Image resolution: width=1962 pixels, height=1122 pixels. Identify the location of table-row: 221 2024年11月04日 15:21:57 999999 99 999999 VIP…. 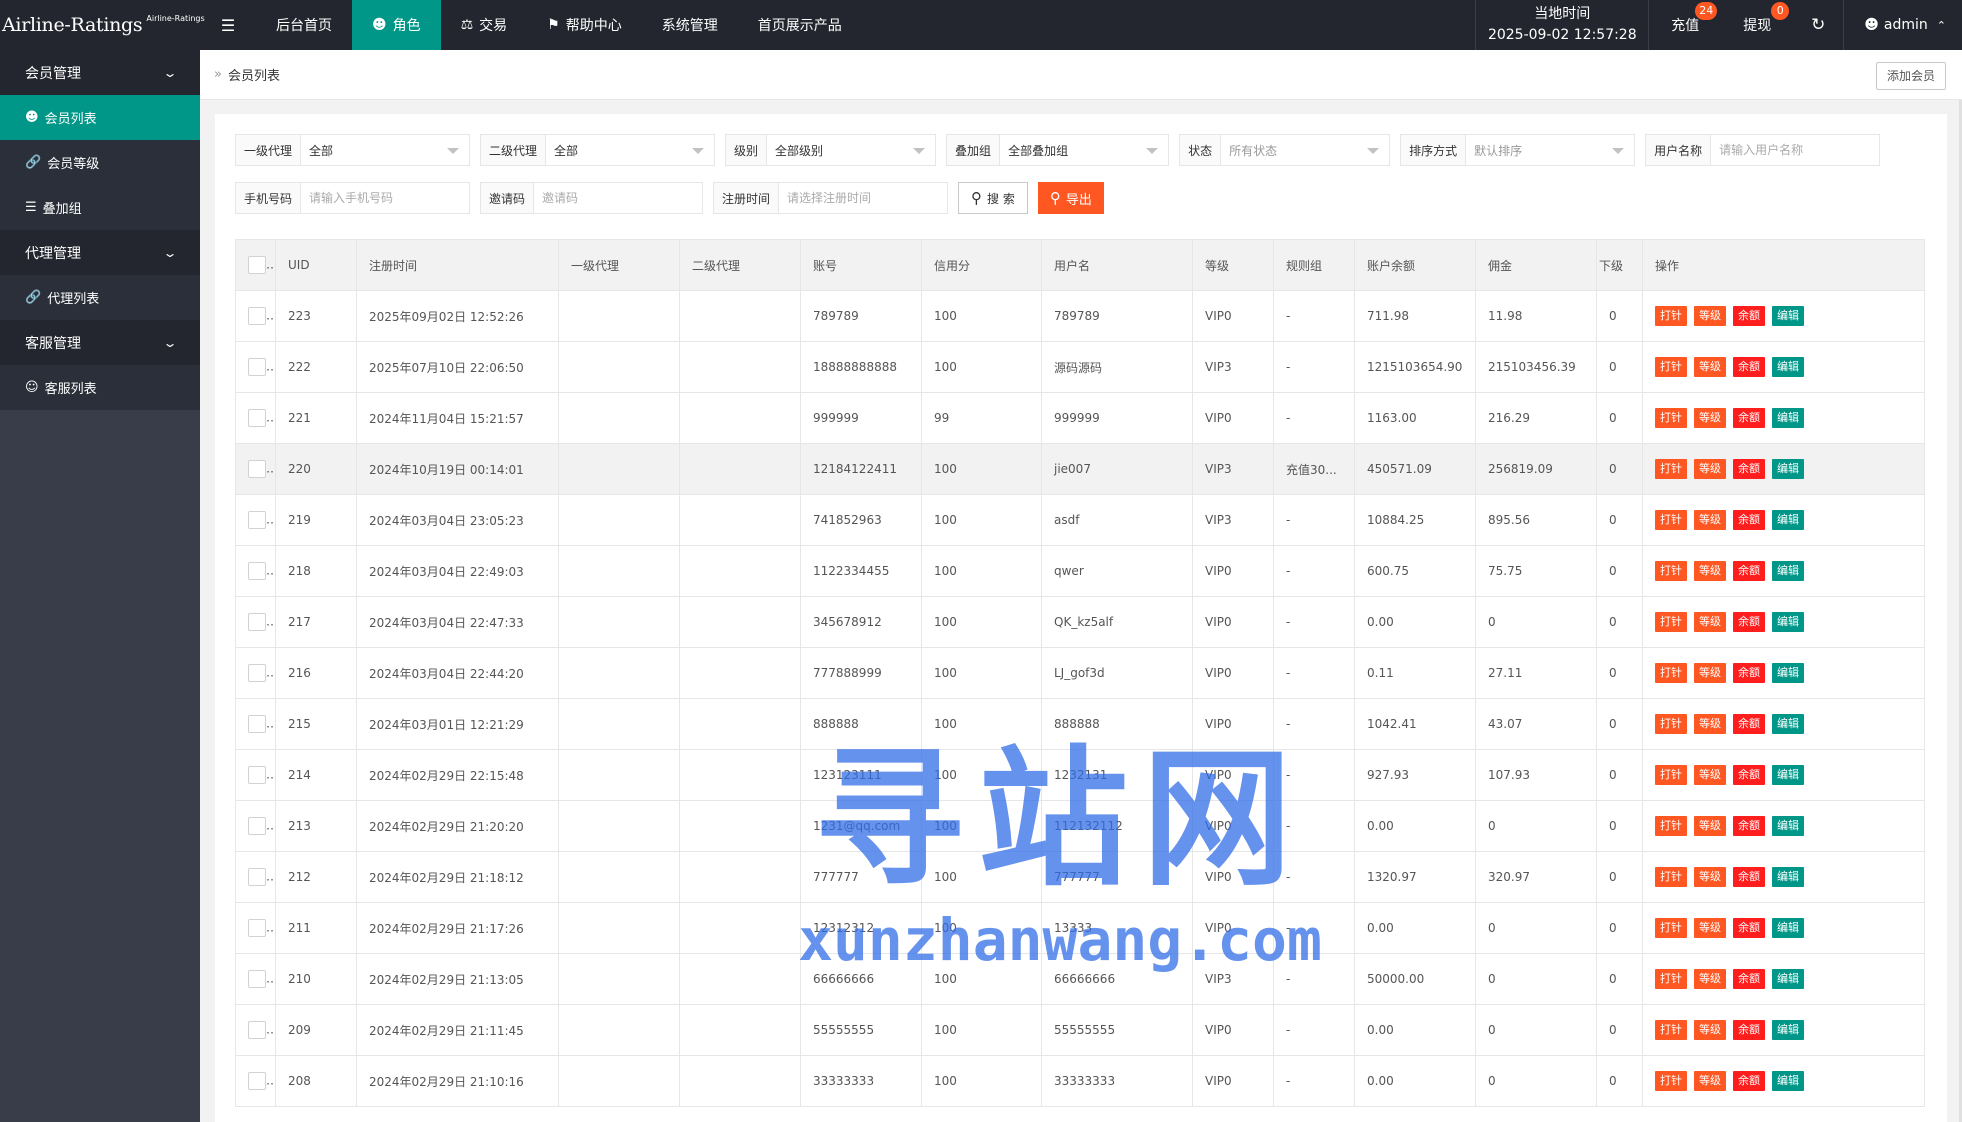
(1080, 418).